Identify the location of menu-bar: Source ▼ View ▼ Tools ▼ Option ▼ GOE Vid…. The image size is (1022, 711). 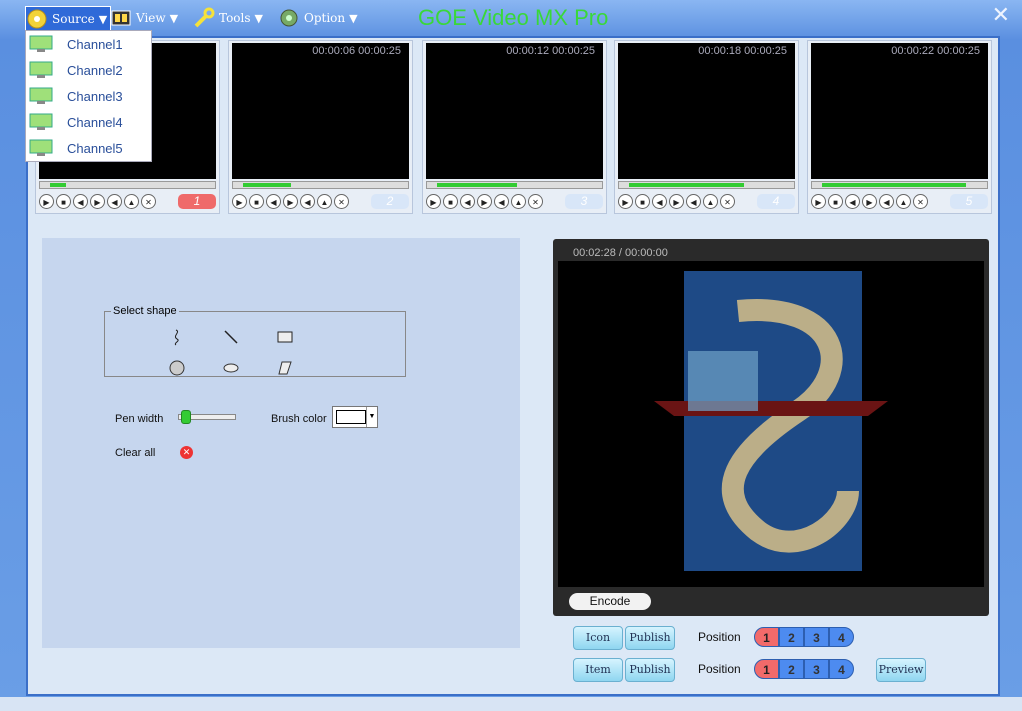
(511, 18).